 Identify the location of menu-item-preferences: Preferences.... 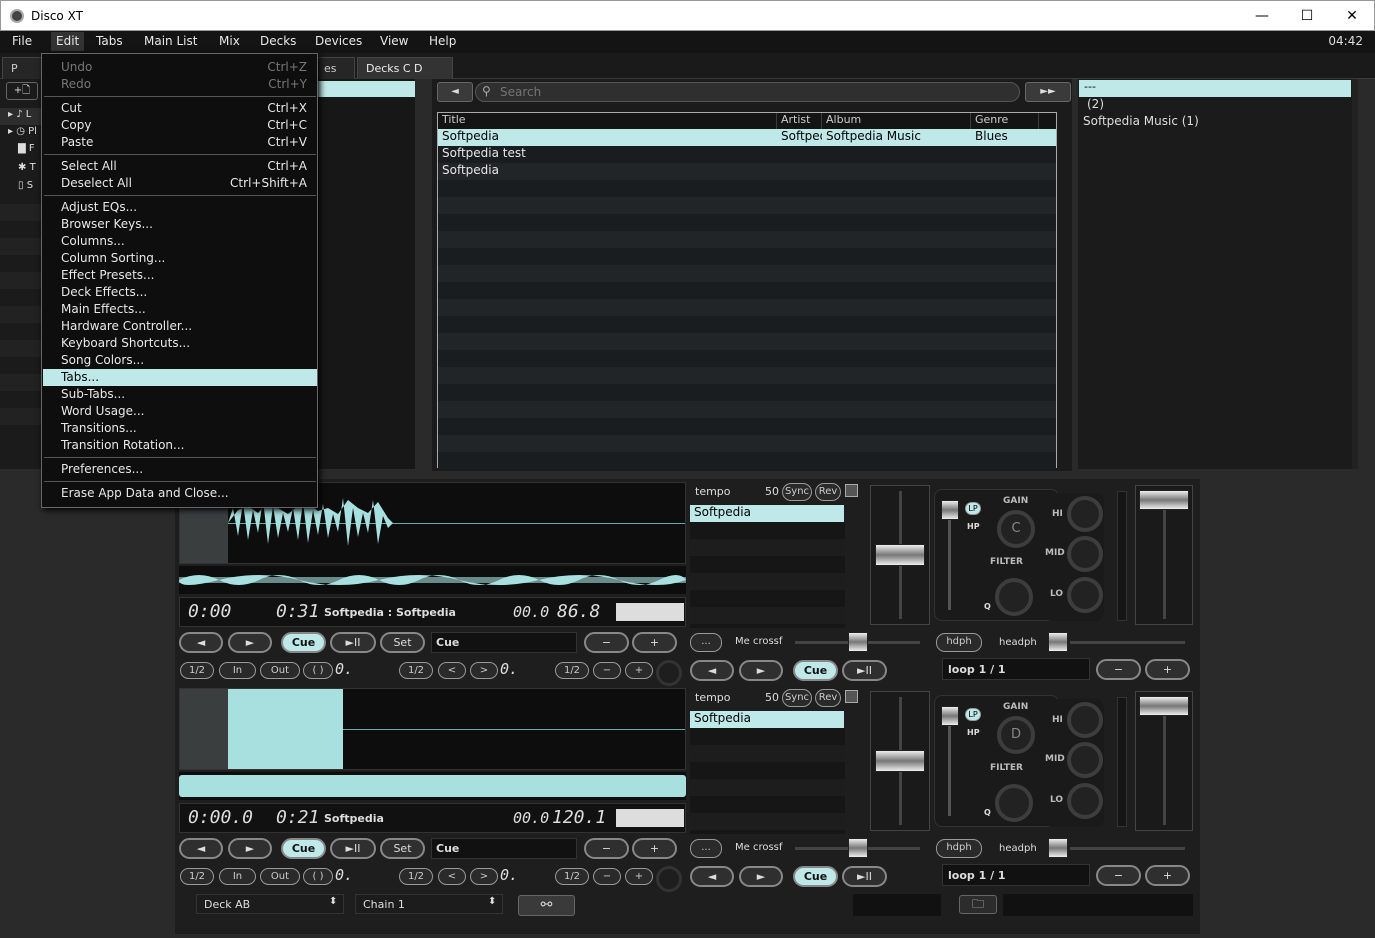
(180, 469).